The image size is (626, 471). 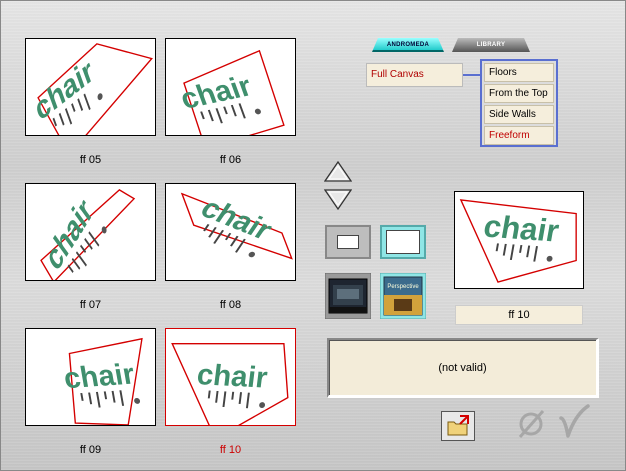 What do you see at coordinates (408, 45) in the screenshot?
I see `tab-andromeda: ANDROMEDA` at bounding box center [408, 45].